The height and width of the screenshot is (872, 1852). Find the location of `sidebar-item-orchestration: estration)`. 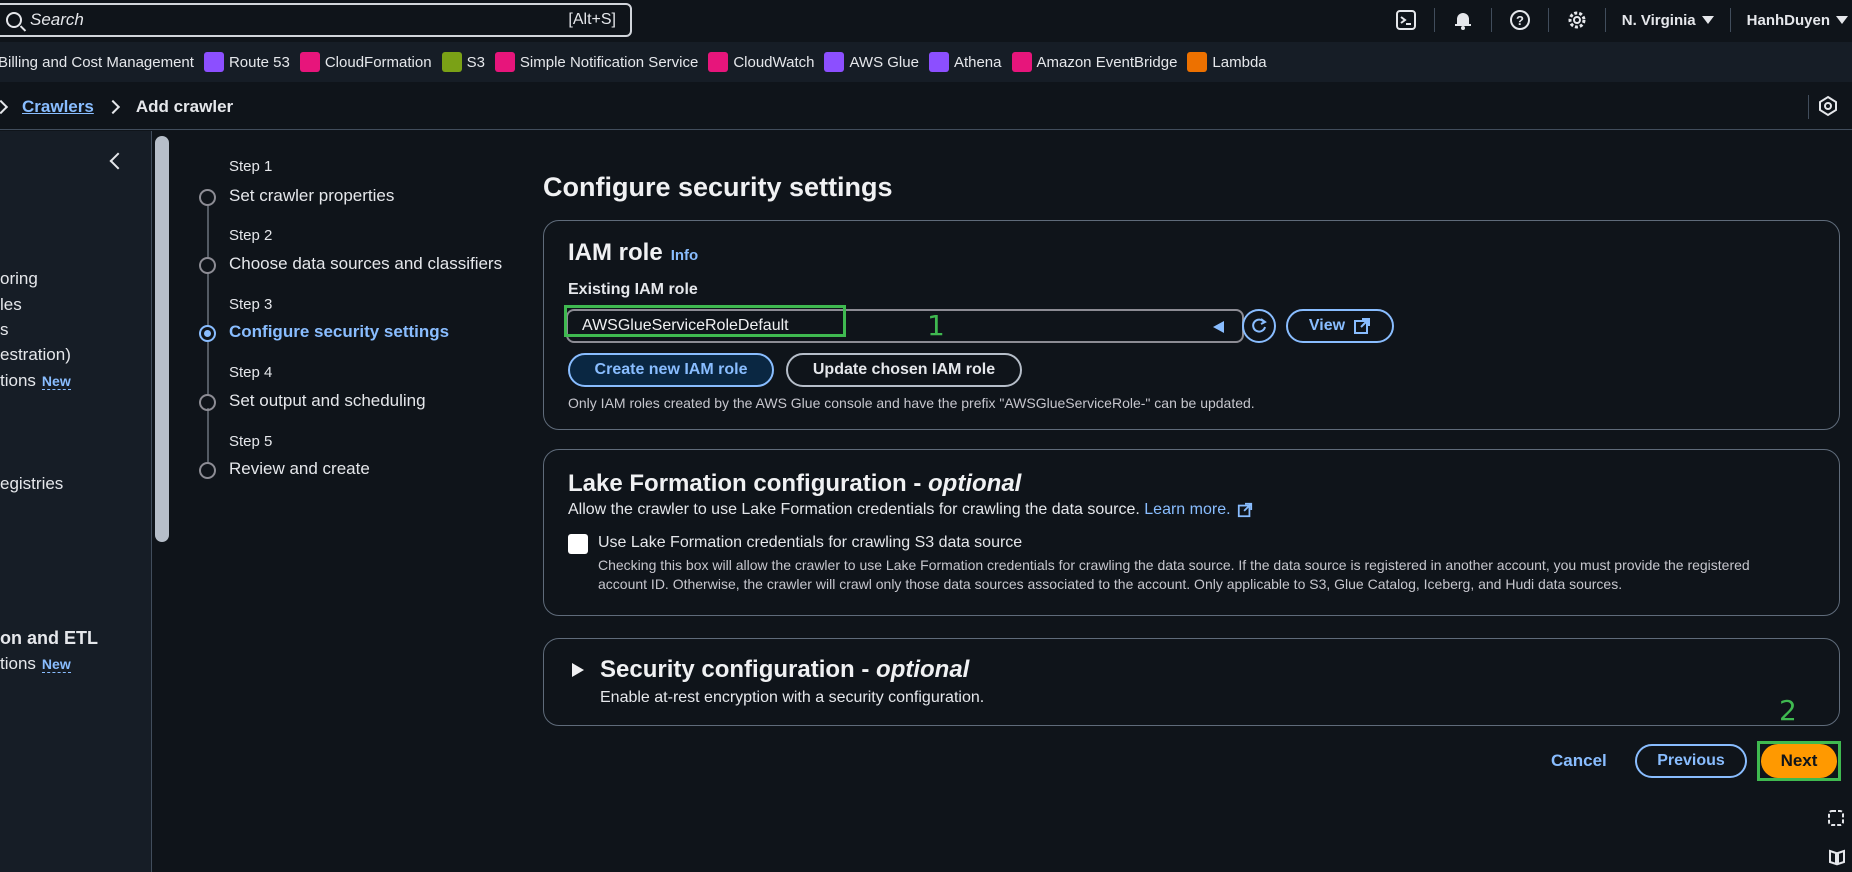

sidebar-item-orchestration: estration) is located at coordinates (35, 355).